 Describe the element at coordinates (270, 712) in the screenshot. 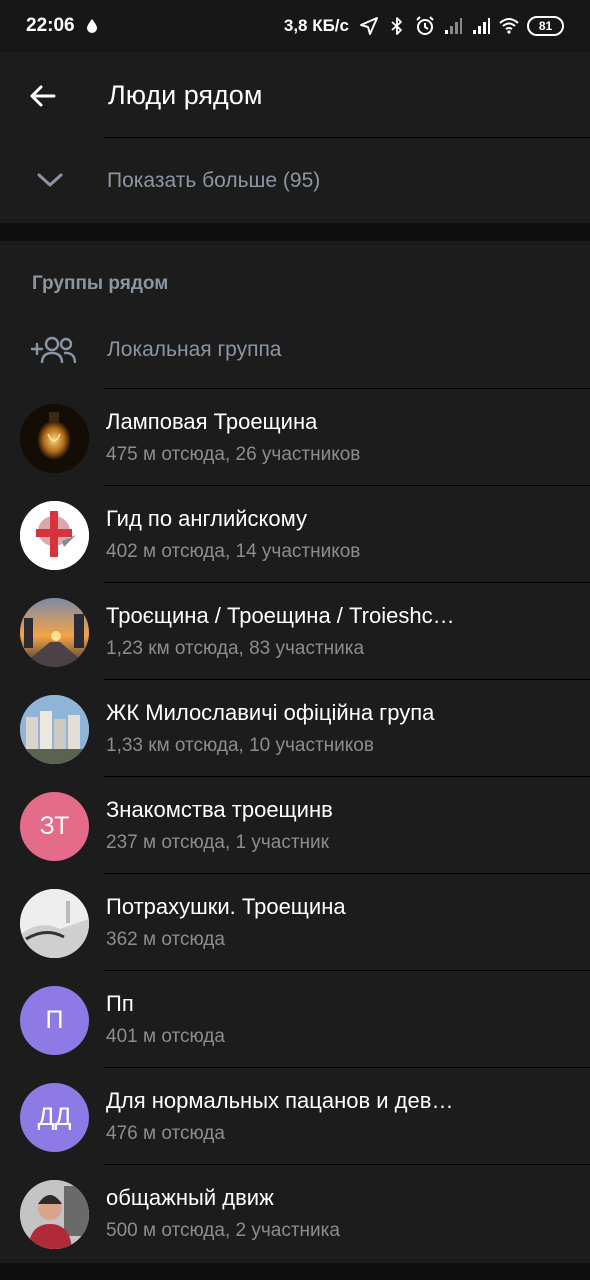

I see `group-title: ЖК Милославичі офіційна група` at that location.